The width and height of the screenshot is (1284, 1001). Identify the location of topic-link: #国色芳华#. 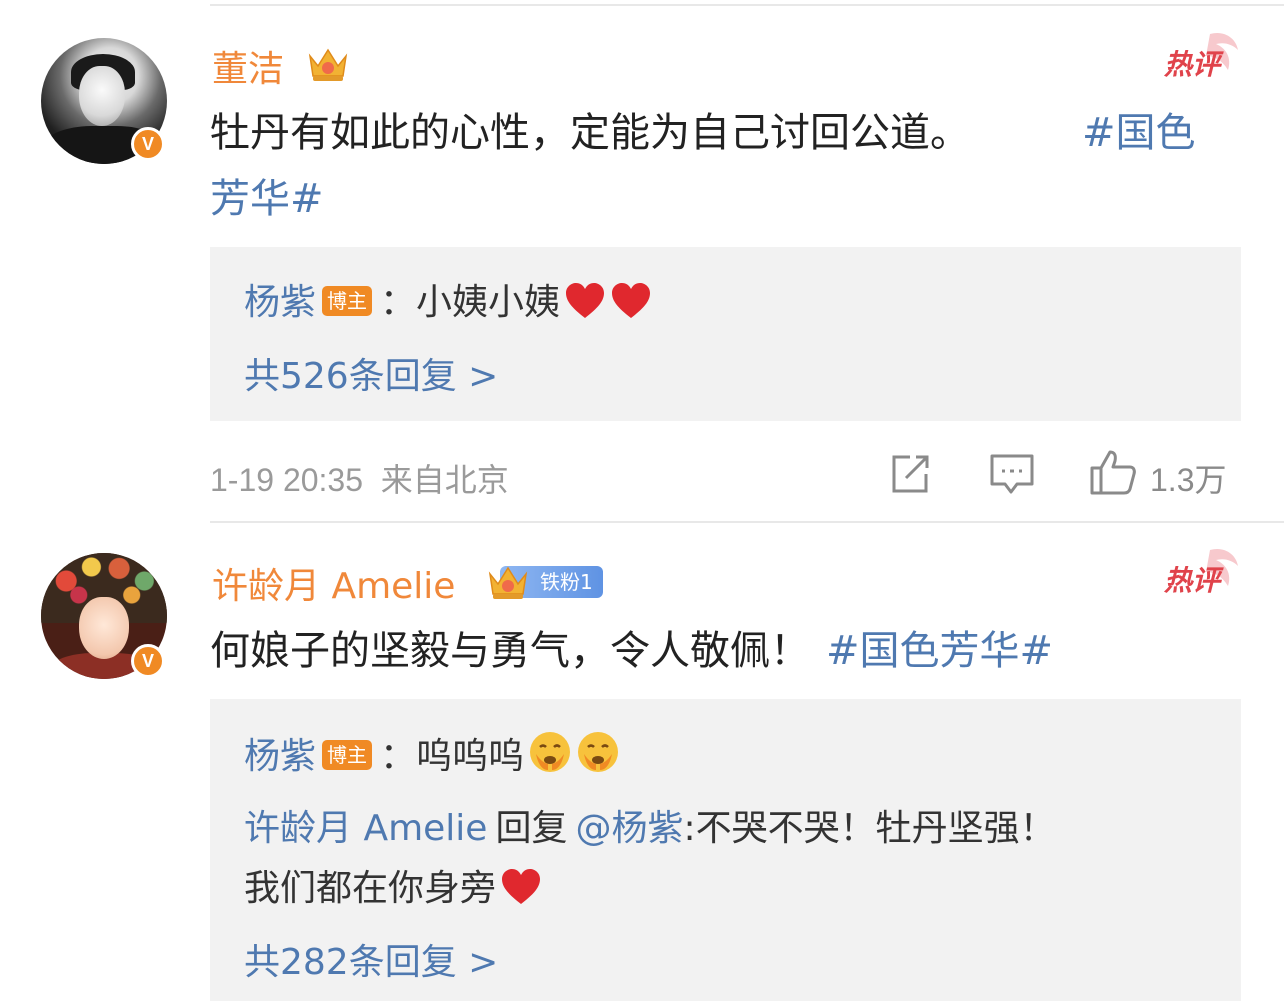
(939, 651).